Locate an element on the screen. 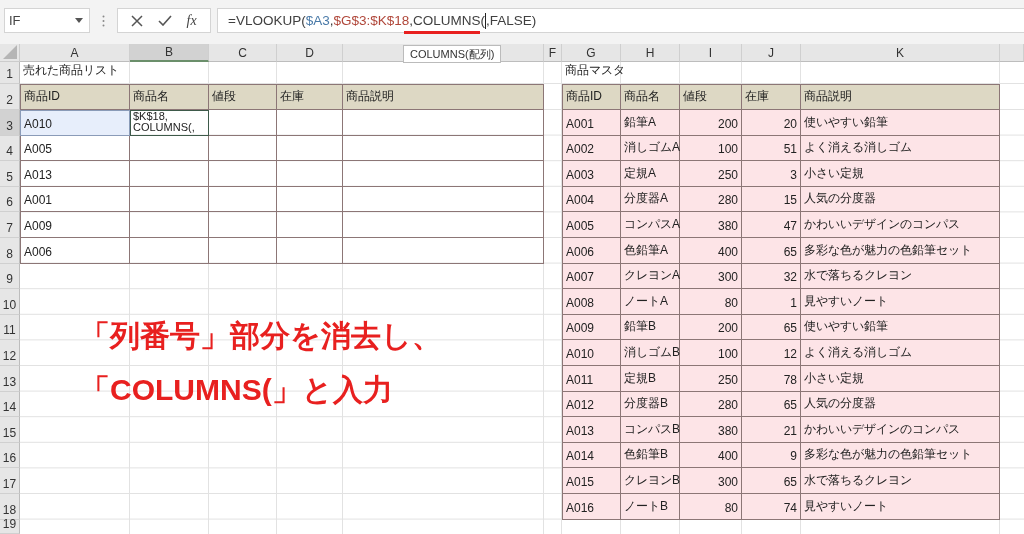 This screenshot has width=1024, height=534. cancel-icon is located at coordinates (137, 20).